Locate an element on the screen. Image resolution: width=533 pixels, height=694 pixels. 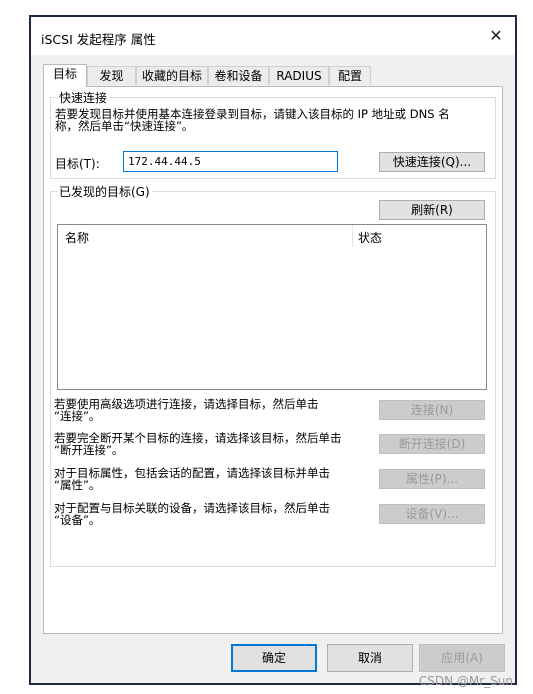
column-name-header: 名称 is located at coordinates (77, 237).